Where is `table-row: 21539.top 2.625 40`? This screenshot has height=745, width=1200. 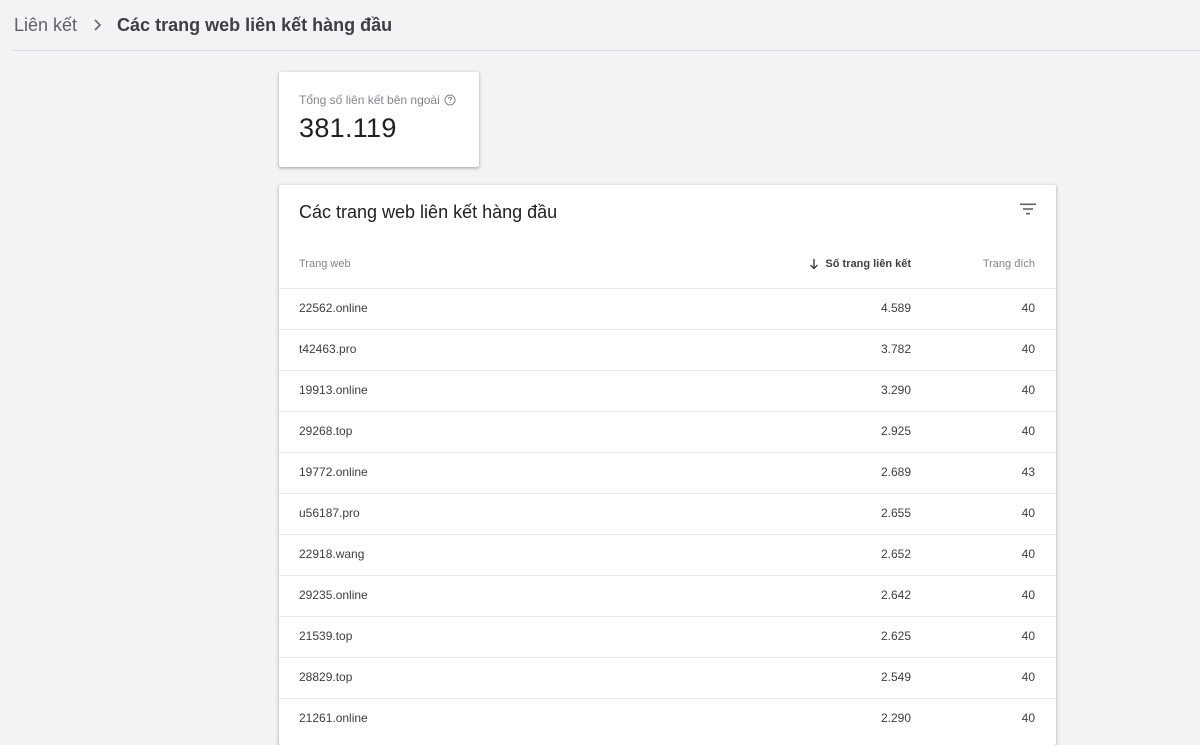 table-row: 21539.top 2.625 40 is located at coordinates (667, 636).